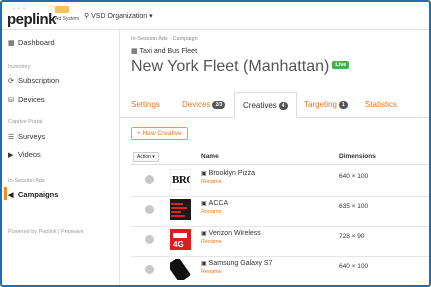  Describe the element at coordinates (230, 66) in the screenshot. I see `page-title-text: New York Fleet (Manhattan)` at that location.